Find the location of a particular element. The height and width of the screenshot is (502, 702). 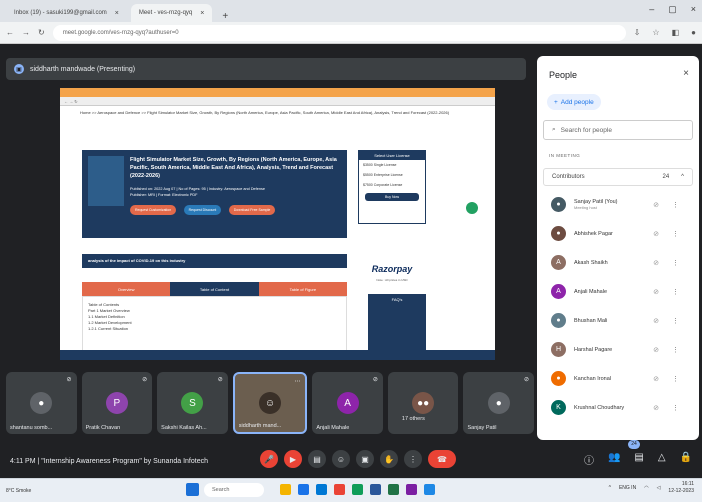

captions-button: ▤ is located at coordinates (317, 459).